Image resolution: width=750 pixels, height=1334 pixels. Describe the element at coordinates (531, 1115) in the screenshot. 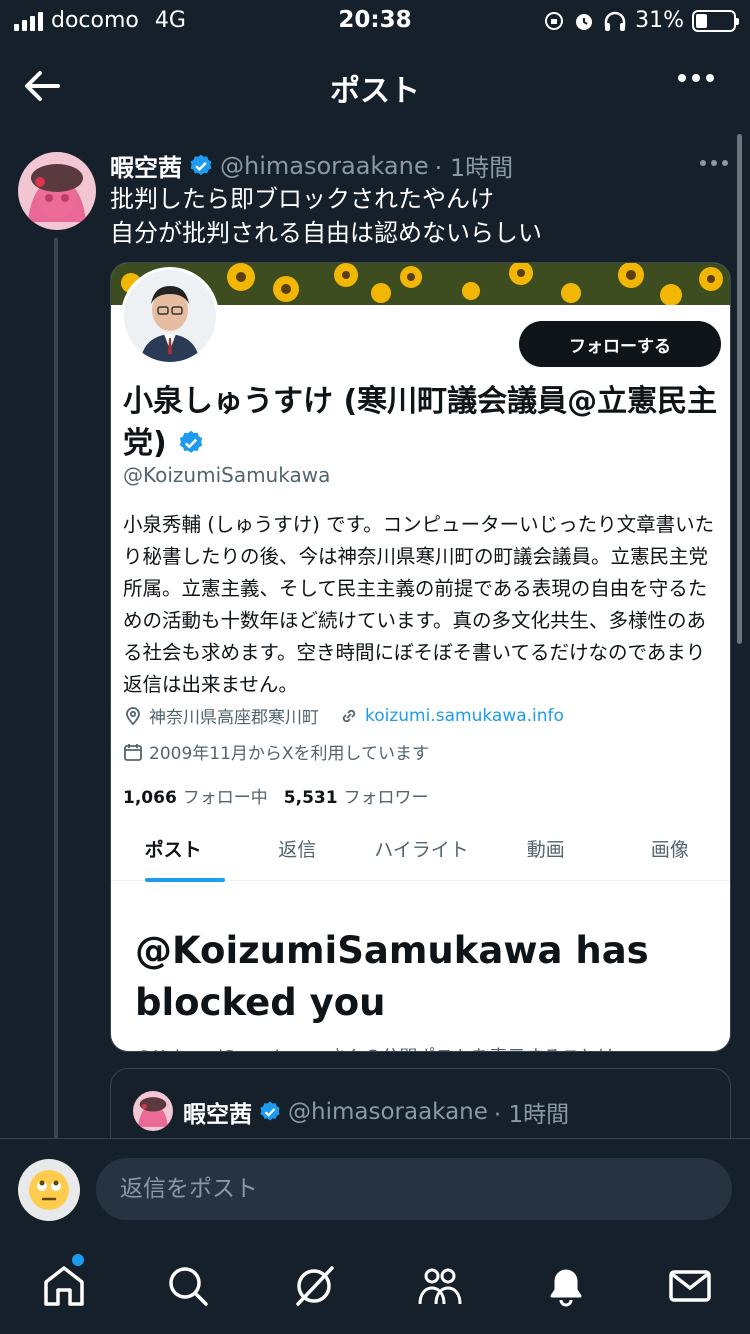

I see `quoted-time: · 1時間` at that location.